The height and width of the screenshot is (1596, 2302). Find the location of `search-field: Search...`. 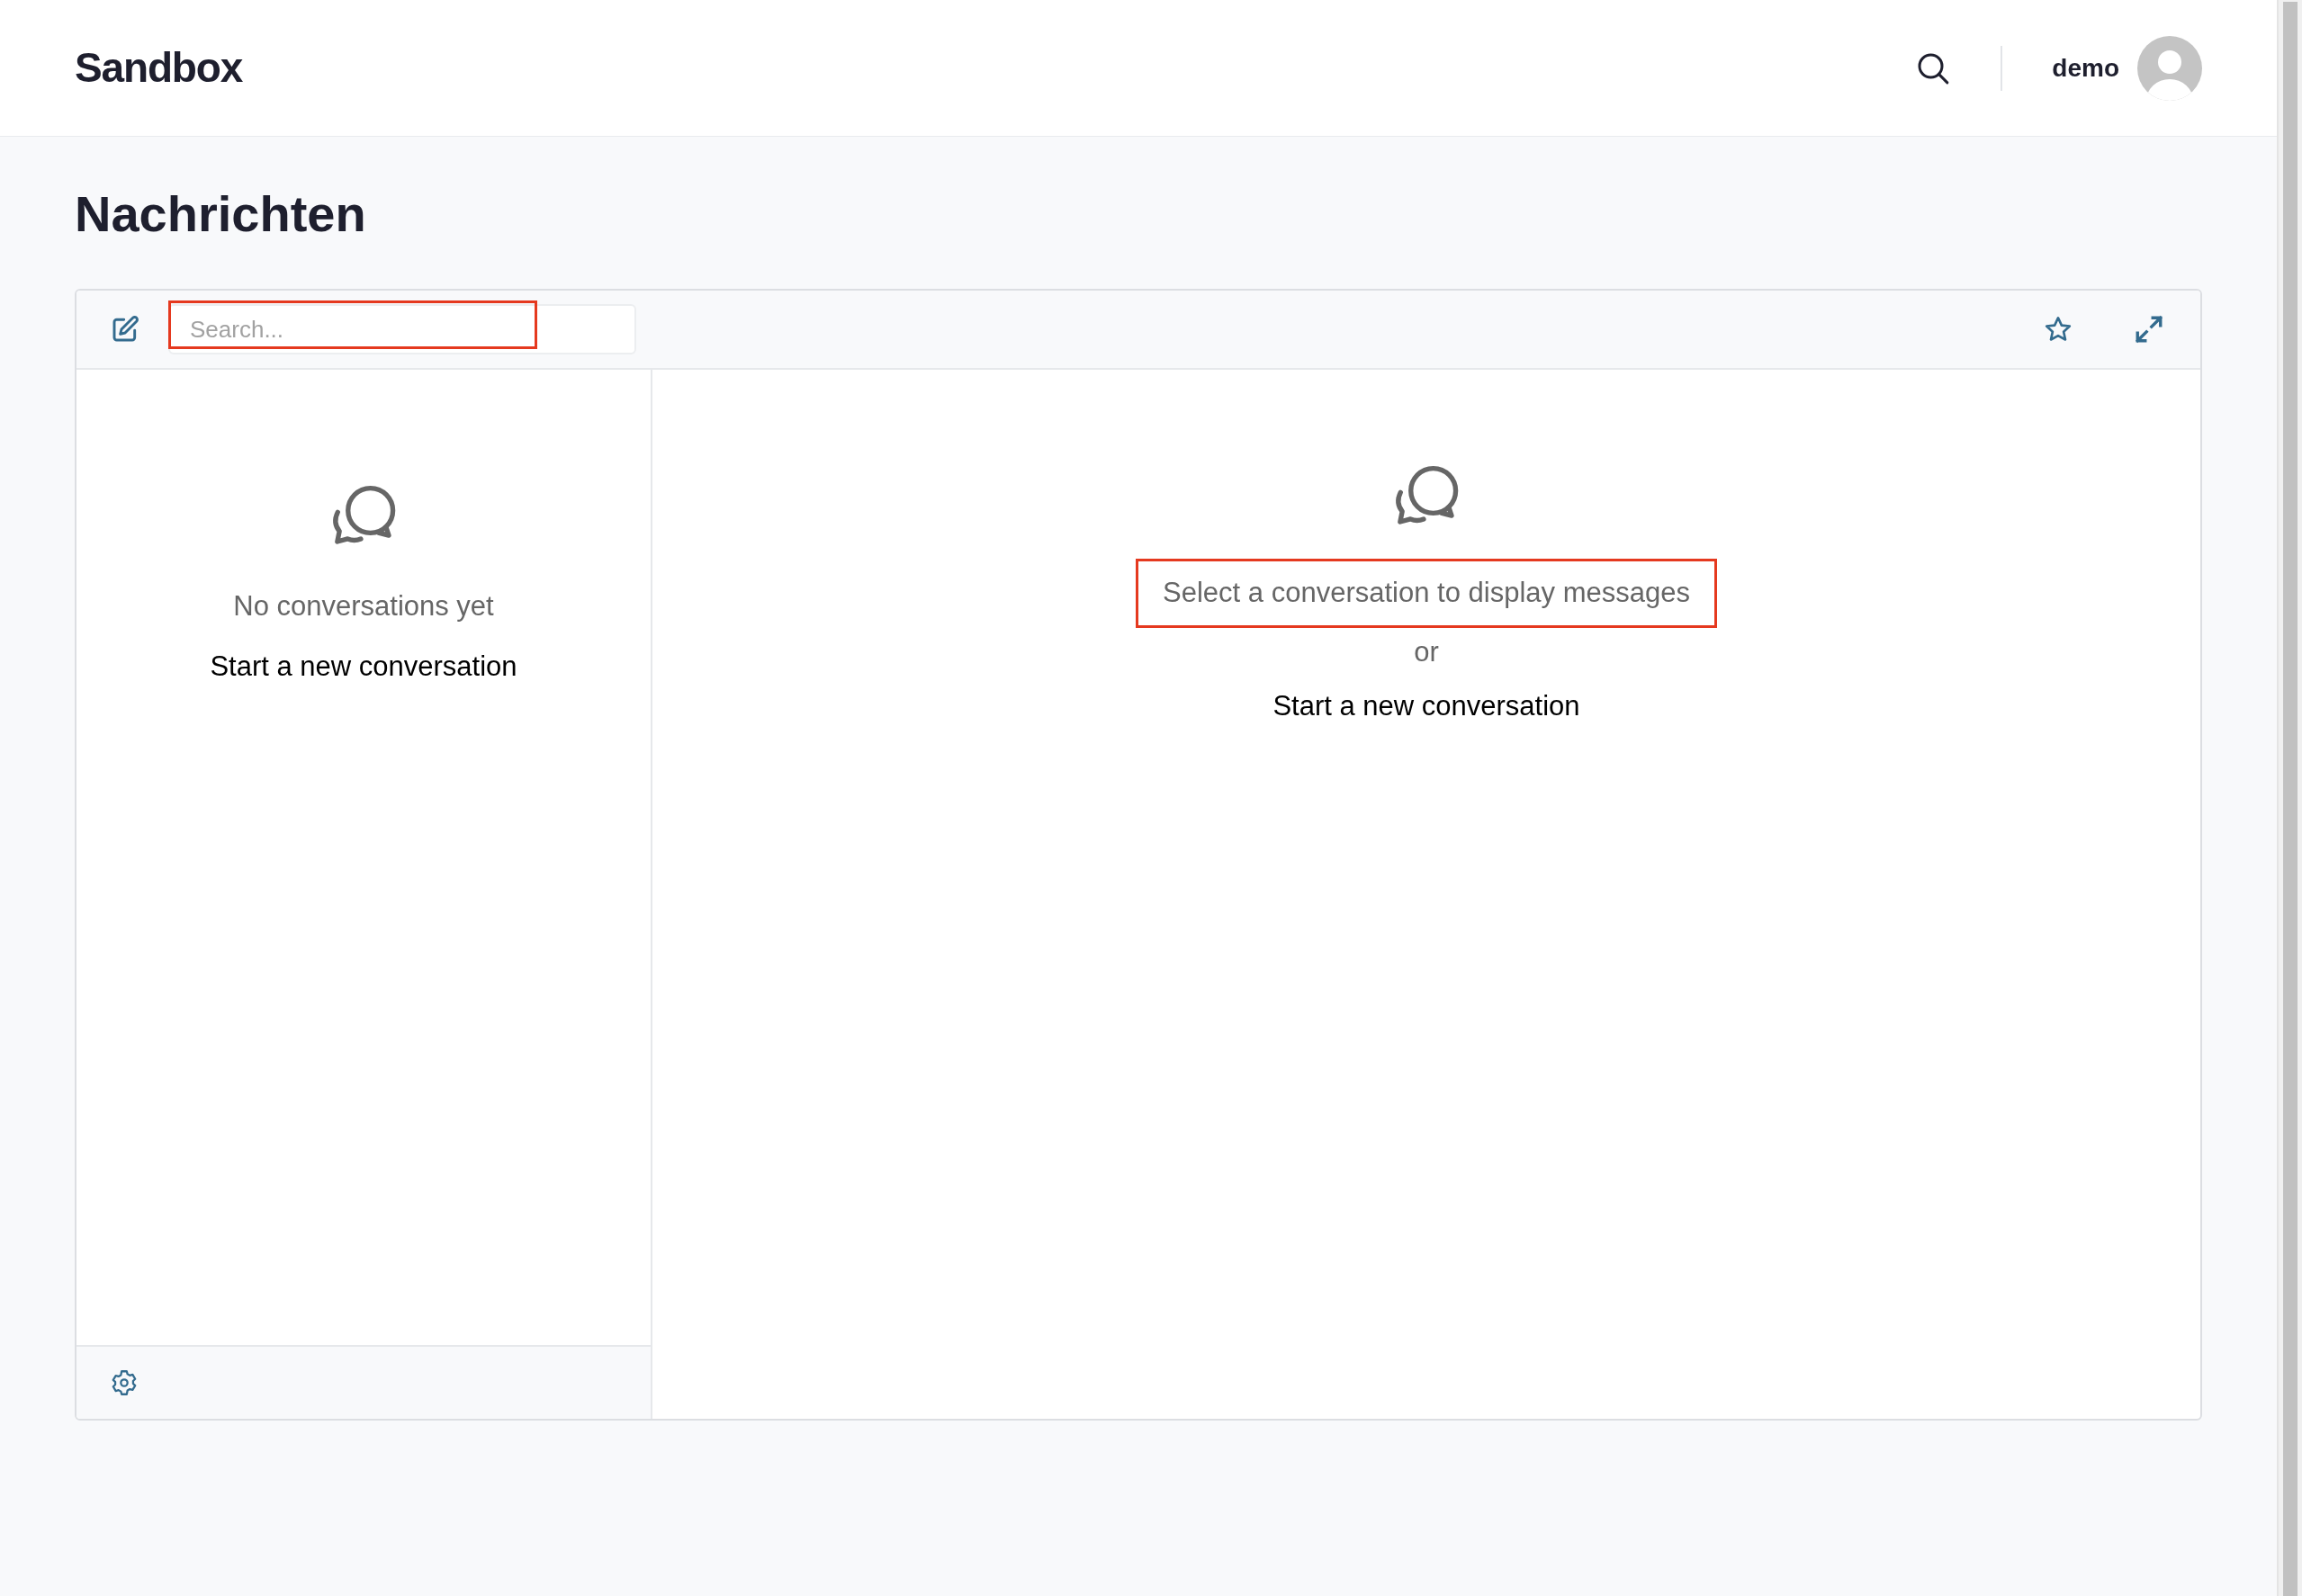

search-field: Search... is located at coordinates (402, 329).